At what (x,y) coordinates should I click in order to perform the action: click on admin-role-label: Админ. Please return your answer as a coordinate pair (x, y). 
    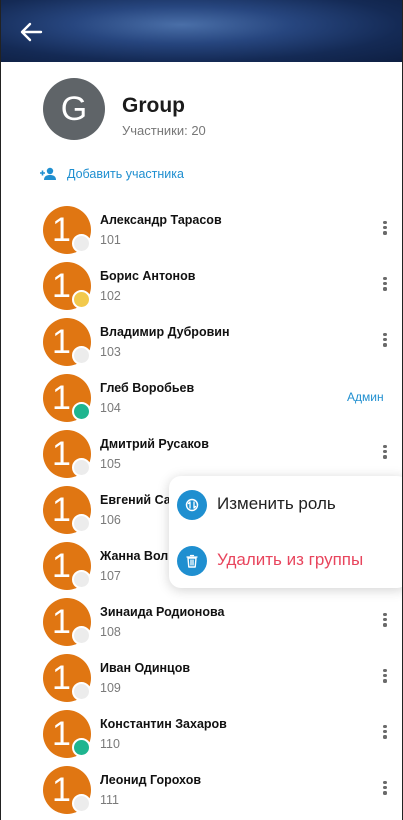
    Looking at the image, I should click on (365, 397).